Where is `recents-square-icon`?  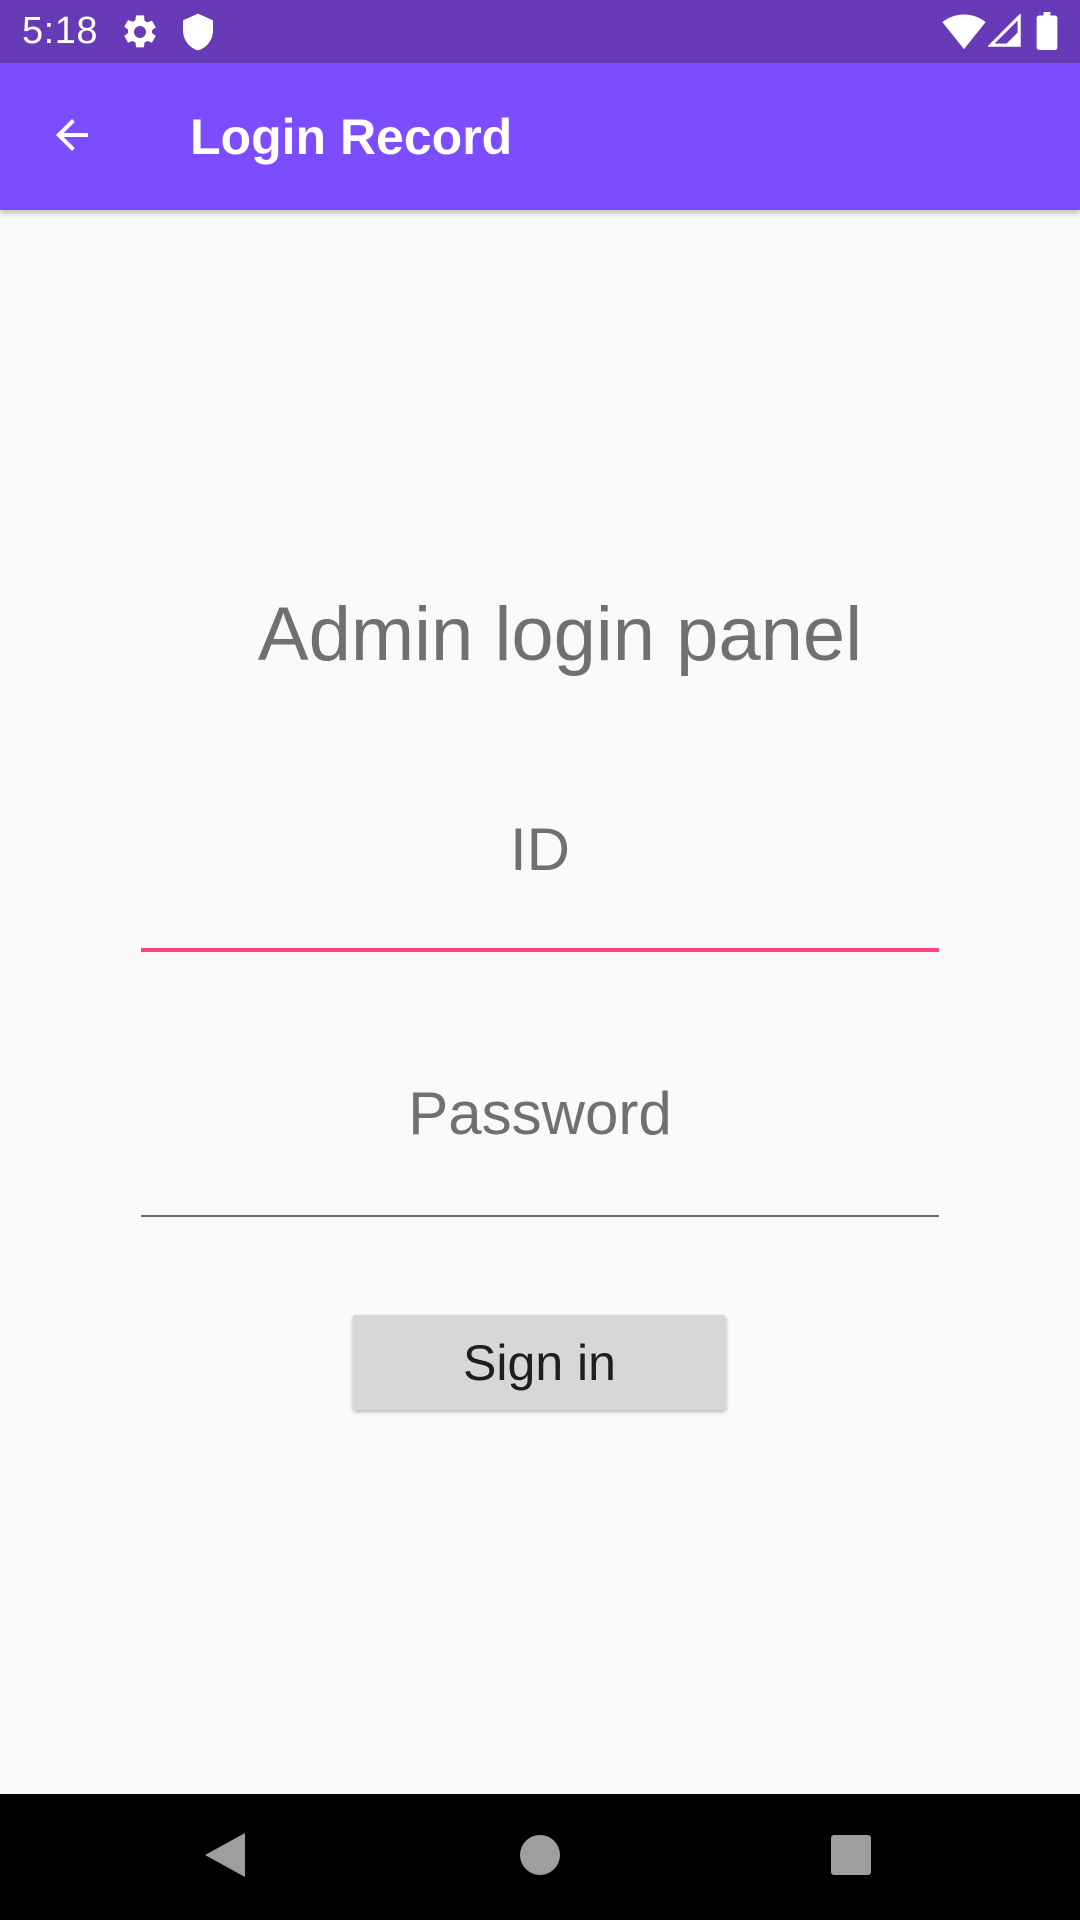 recents-square-icon is located at coordinates (851, 1857).